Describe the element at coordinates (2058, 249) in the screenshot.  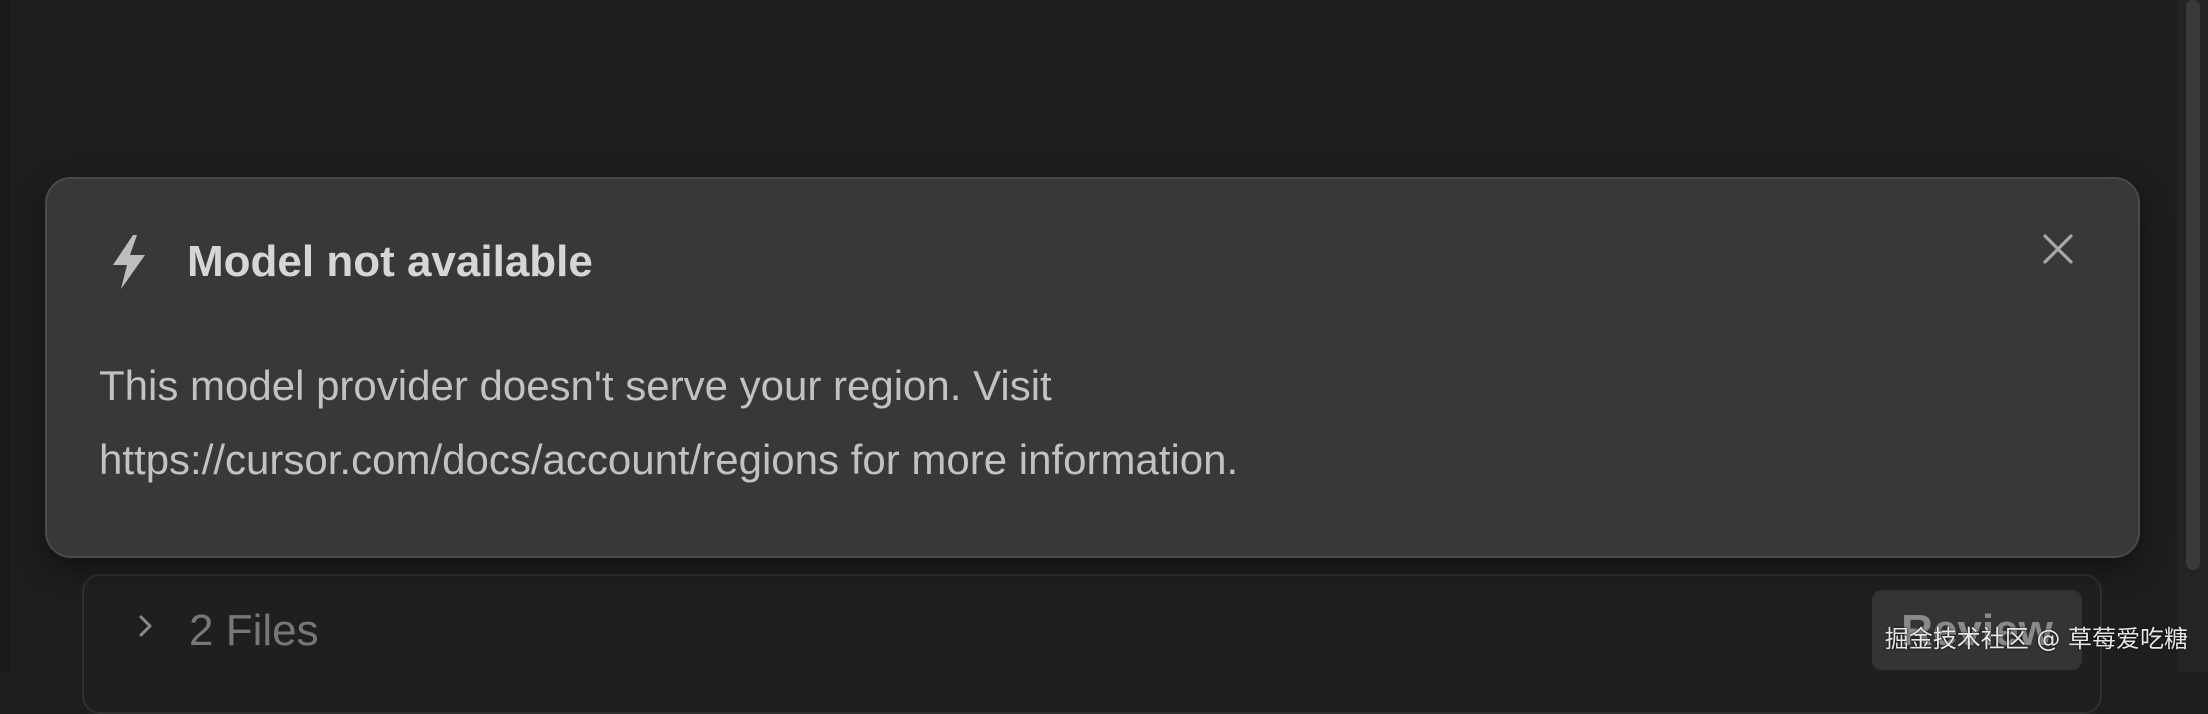
I see `close-icon` at that location.